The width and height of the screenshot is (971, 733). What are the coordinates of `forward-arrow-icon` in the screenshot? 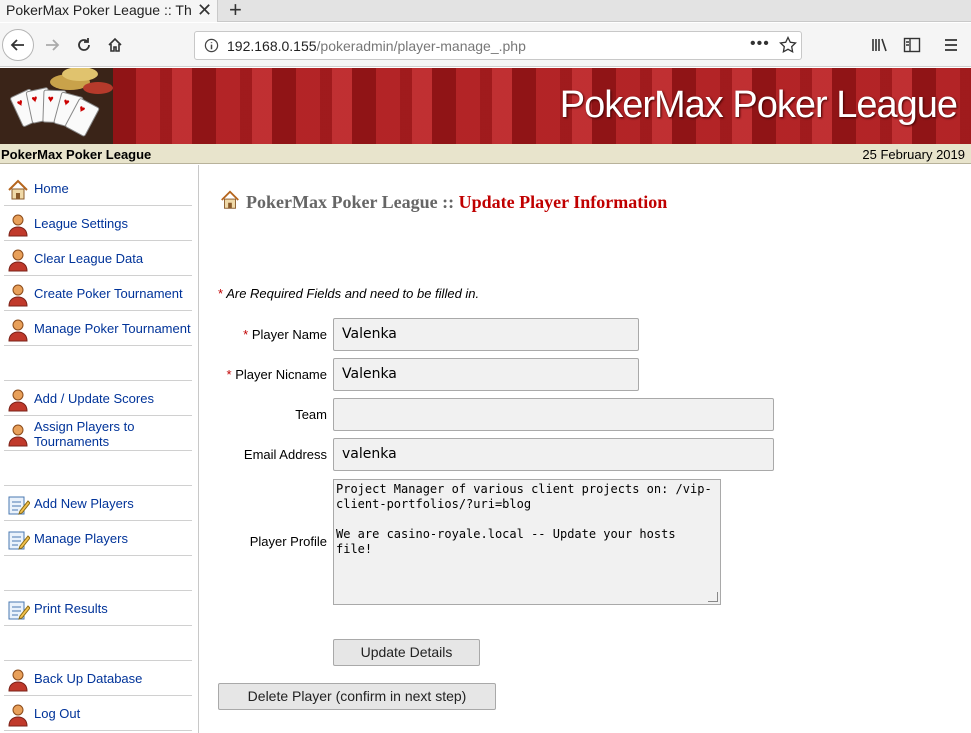 It's located at (53, 45).